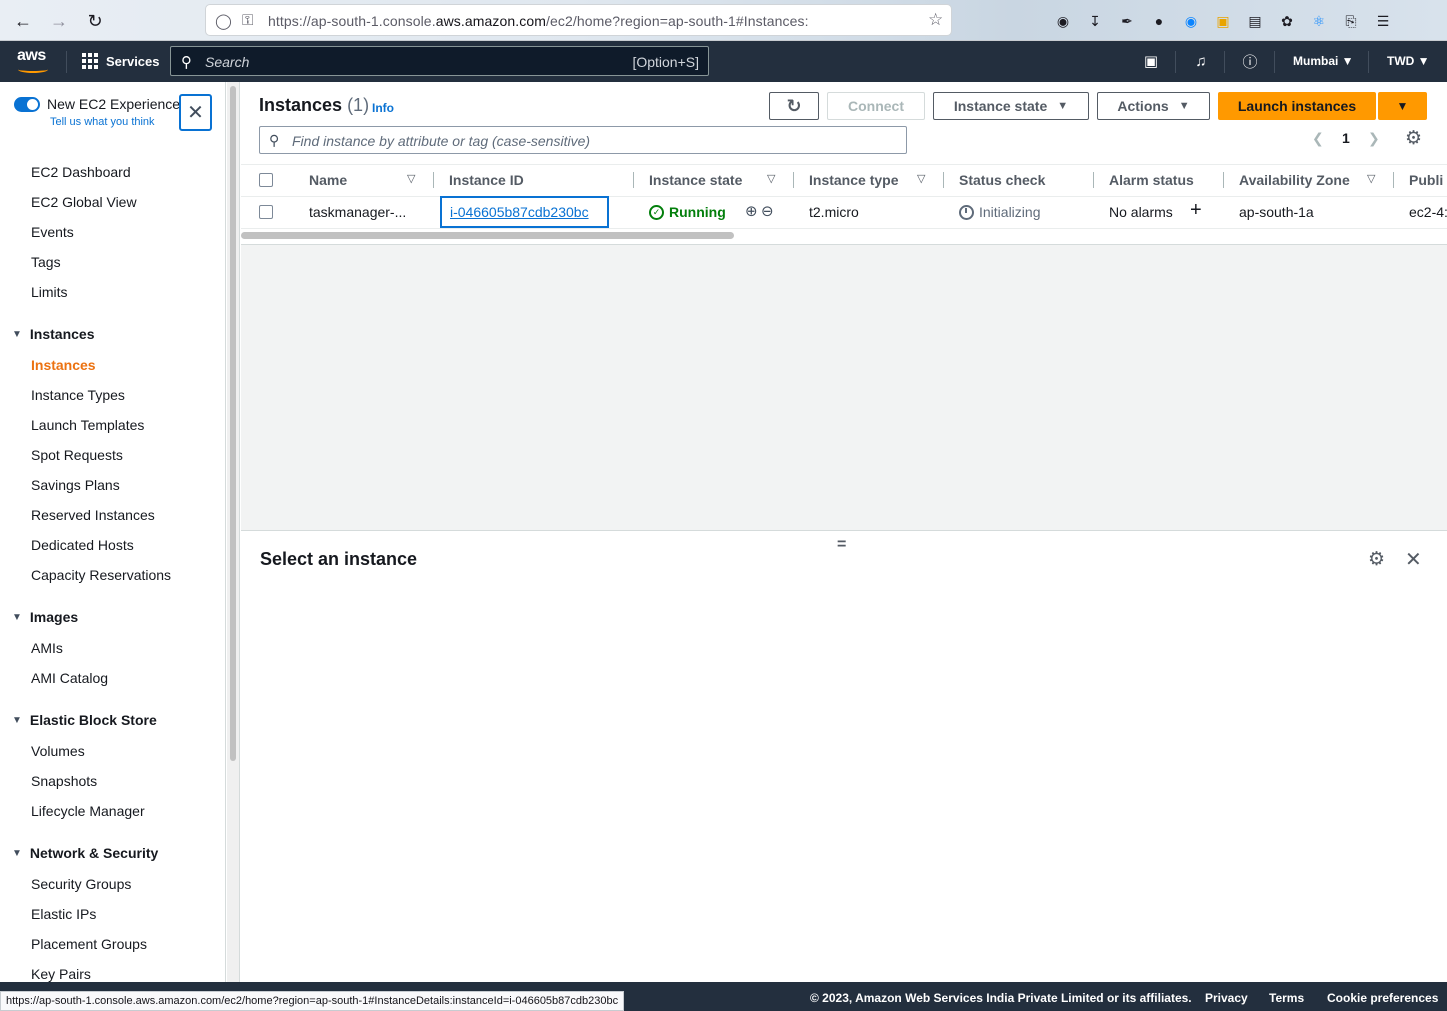  I want to click on tools-icon: ✒, so click(1127, 21).